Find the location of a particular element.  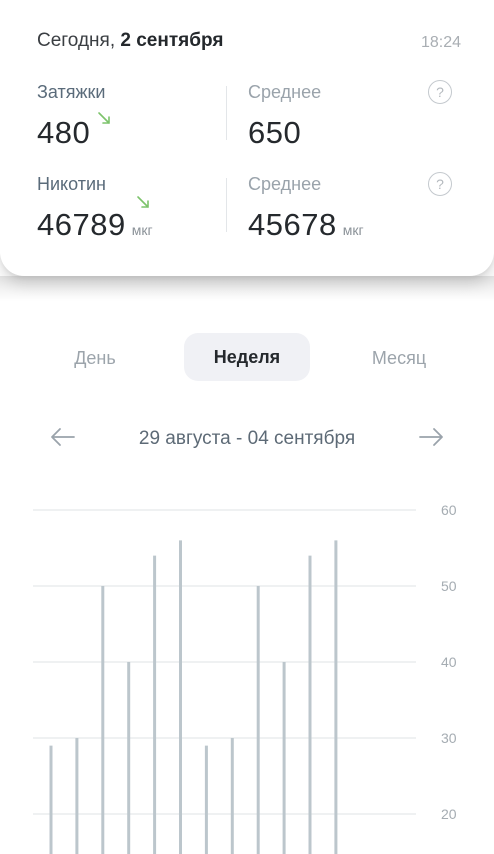

y-tick-label: 50 is located at coordinates (449, 586).